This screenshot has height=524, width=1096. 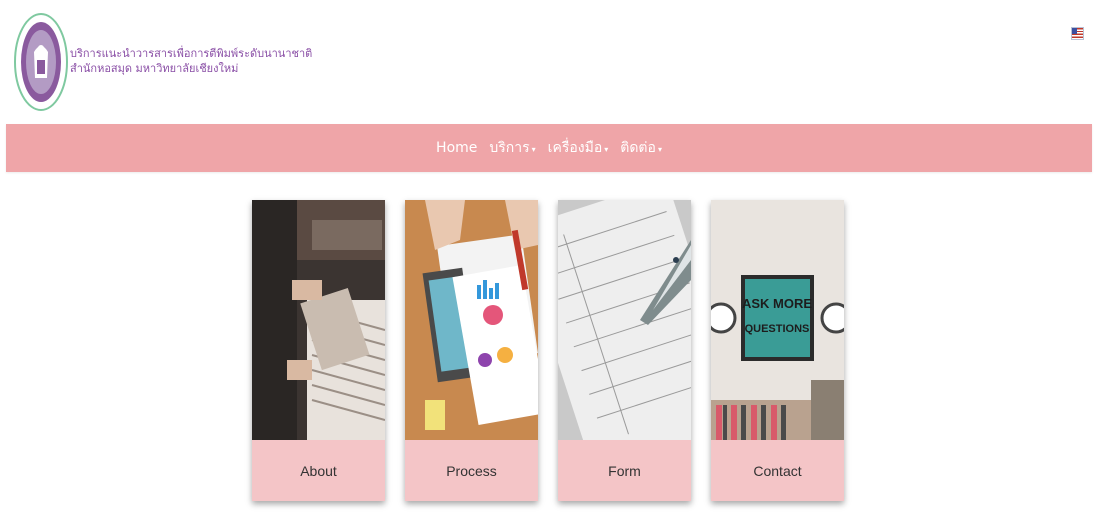 I want to click on card-contact: ASK MORE QUESTIONS Contact, so click(x=777, y=350).